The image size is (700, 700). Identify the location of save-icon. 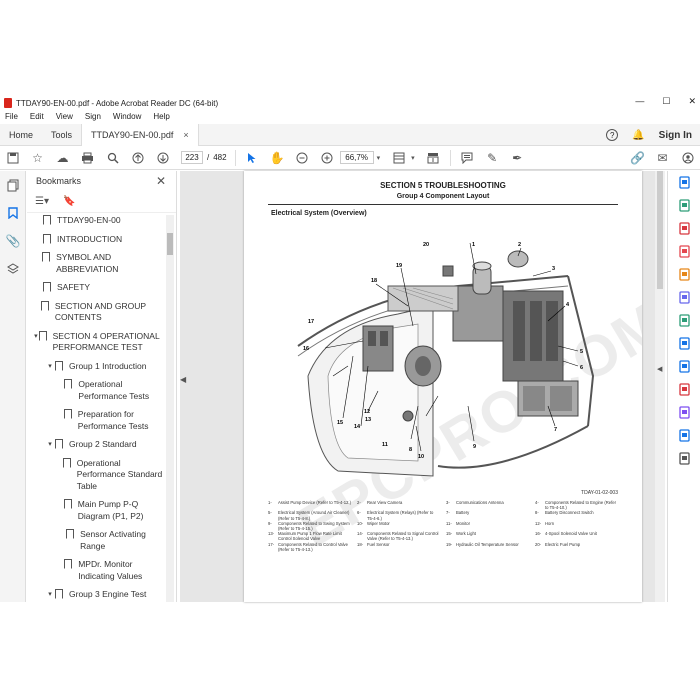
(12, 158).